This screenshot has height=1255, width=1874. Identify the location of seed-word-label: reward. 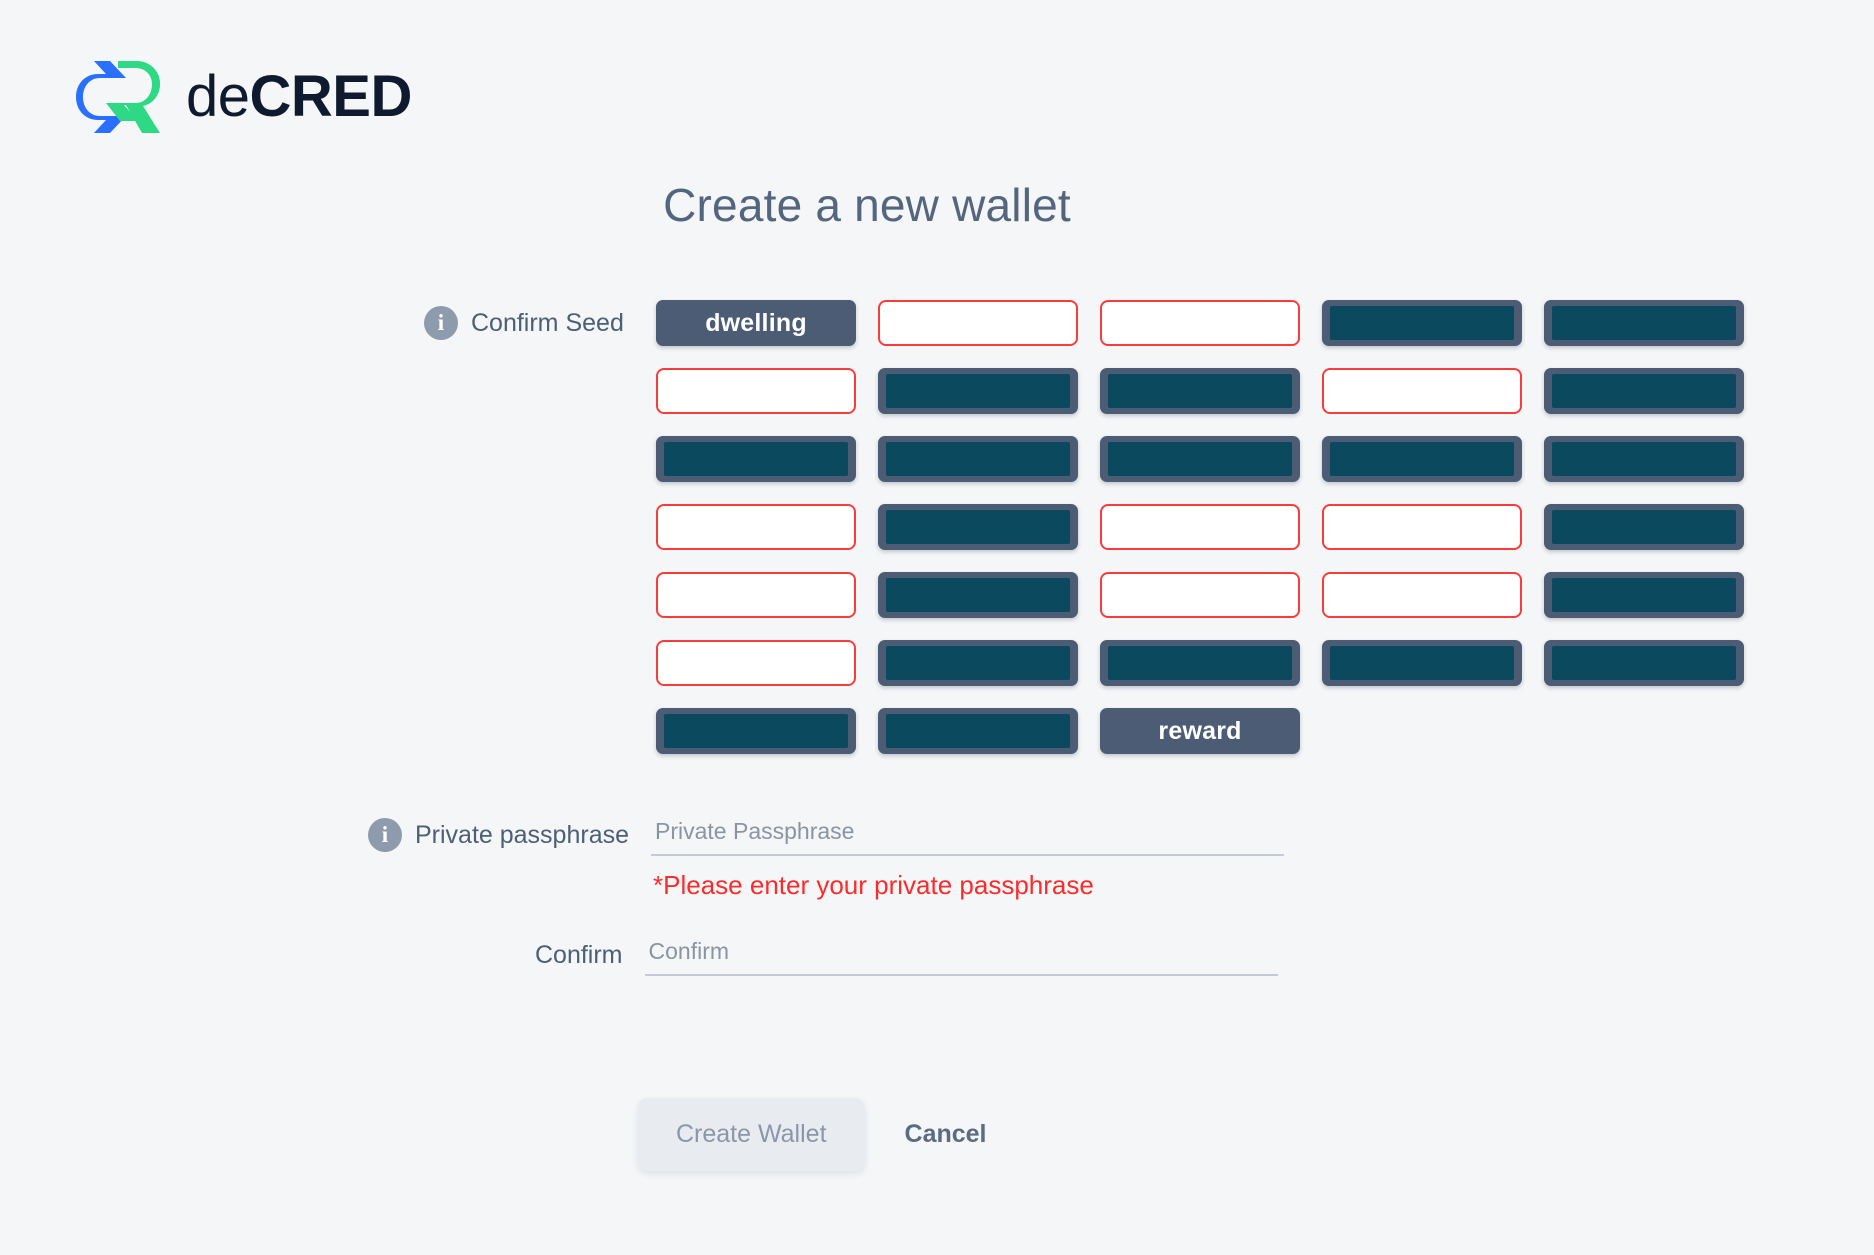
(1200, 730).